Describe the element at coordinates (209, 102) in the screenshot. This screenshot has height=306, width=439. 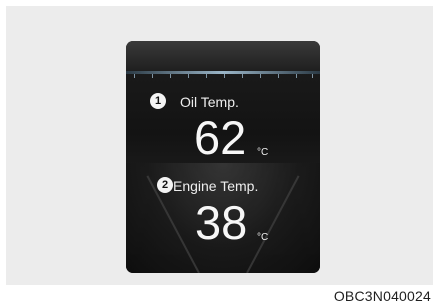
I see `oil-temp-label: Oil Temp.` at that location.